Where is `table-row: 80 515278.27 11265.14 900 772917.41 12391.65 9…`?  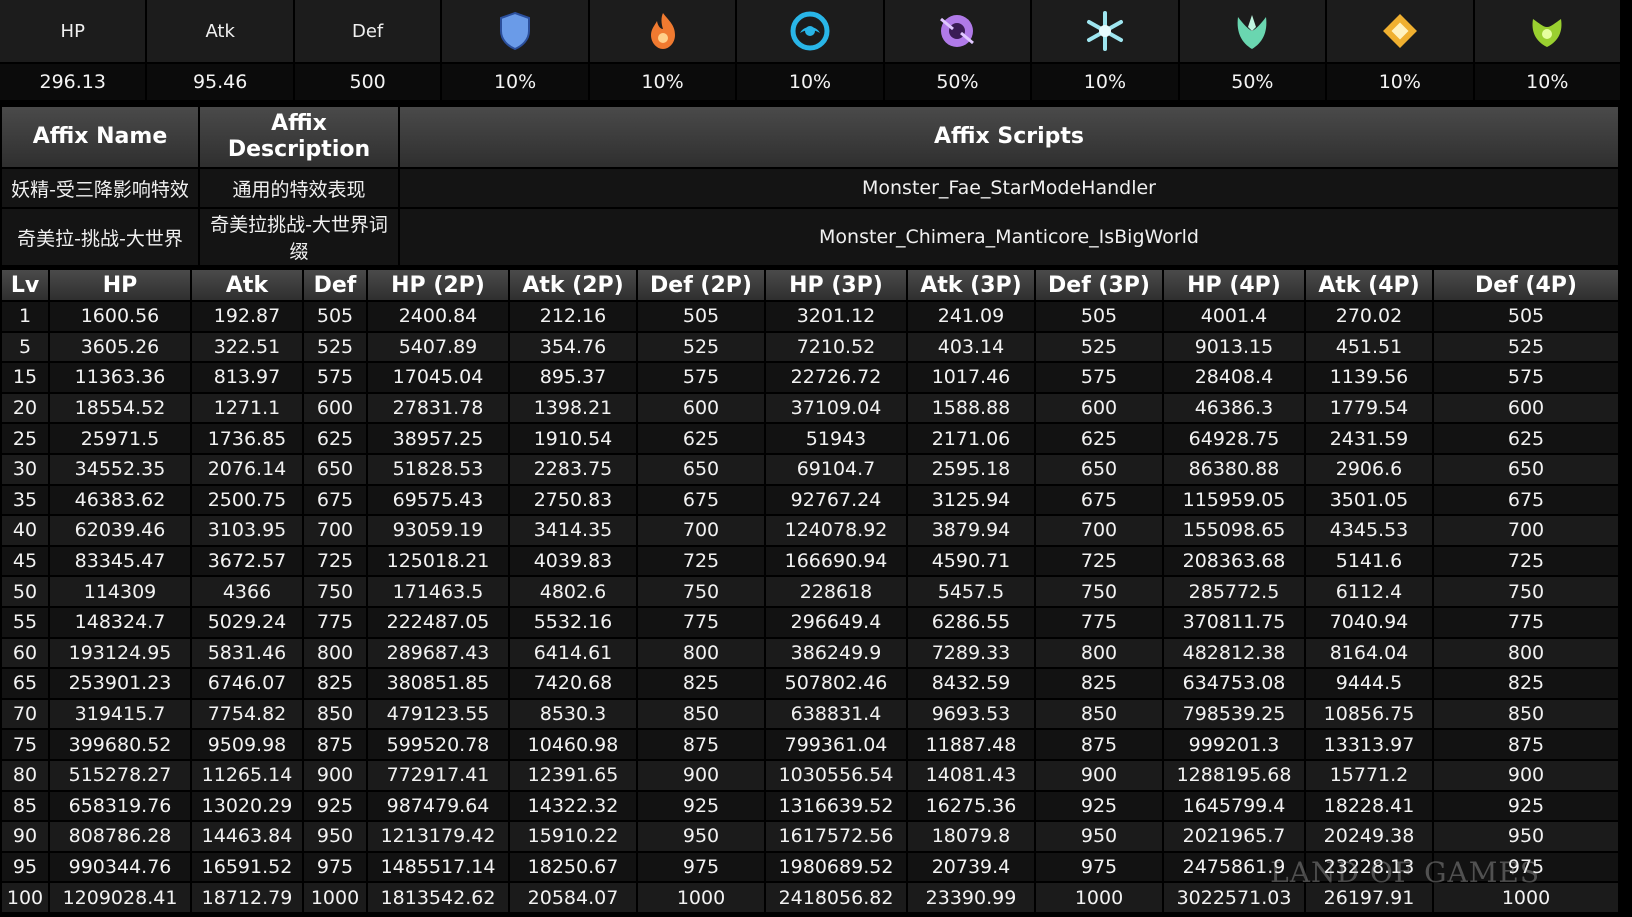 table-row: 80 515278.27 11265.14 900 772917.41 12391.65 9… is located at coordinates (810, 775).